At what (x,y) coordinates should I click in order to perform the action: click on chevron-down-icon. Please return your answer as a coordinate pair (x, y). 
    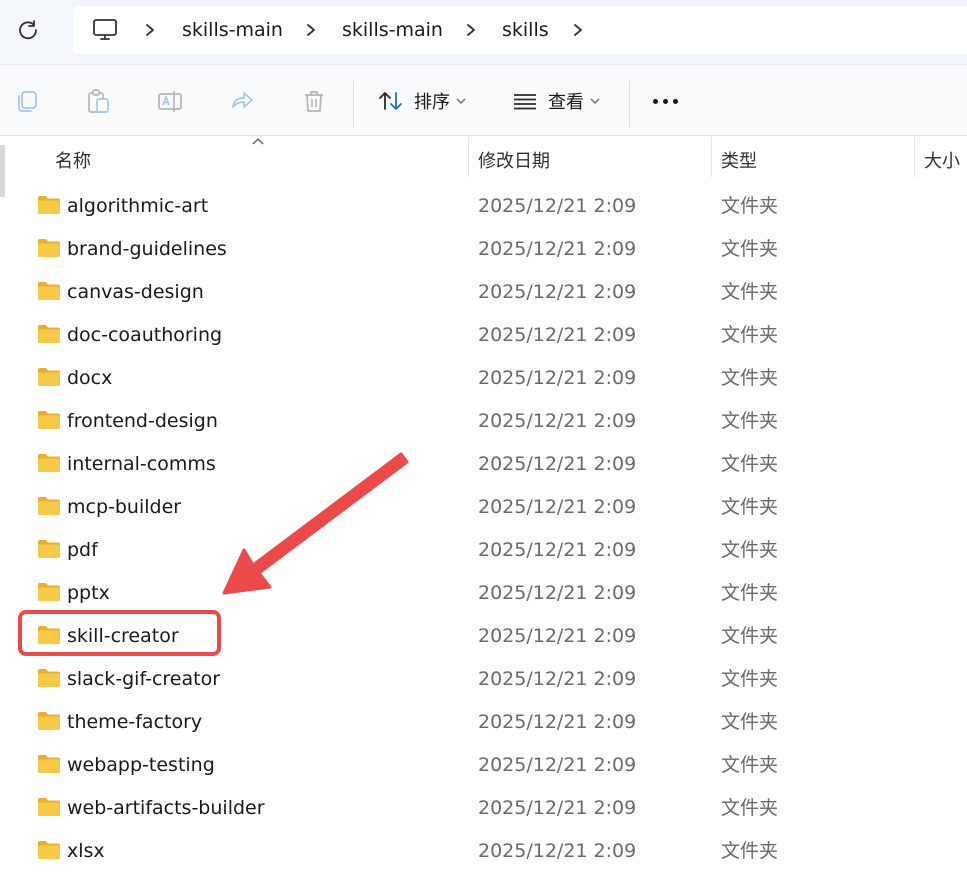
    Looking at the image, I should click on (461, 101).